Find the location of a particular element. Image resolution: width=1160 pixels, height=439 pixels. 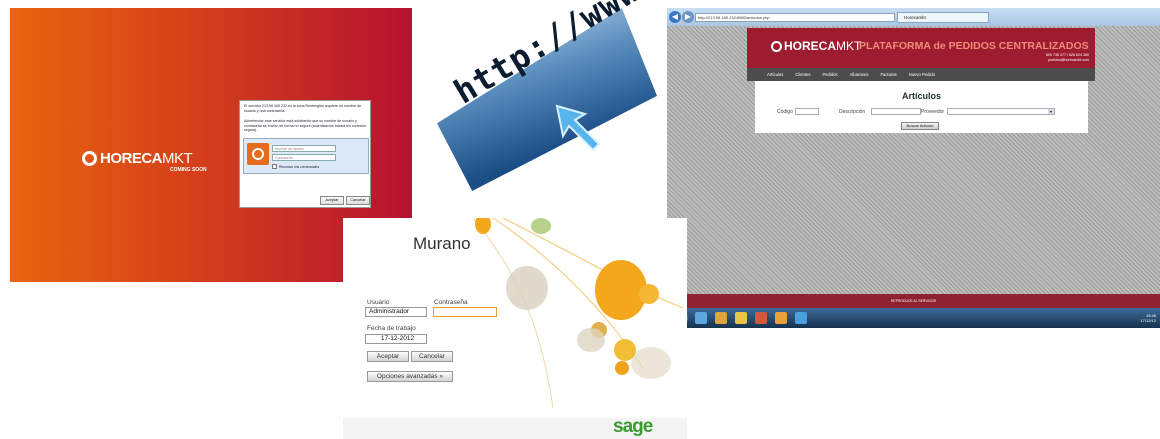

date-field: 17-12-2012 is located at coordinates (396, 339).